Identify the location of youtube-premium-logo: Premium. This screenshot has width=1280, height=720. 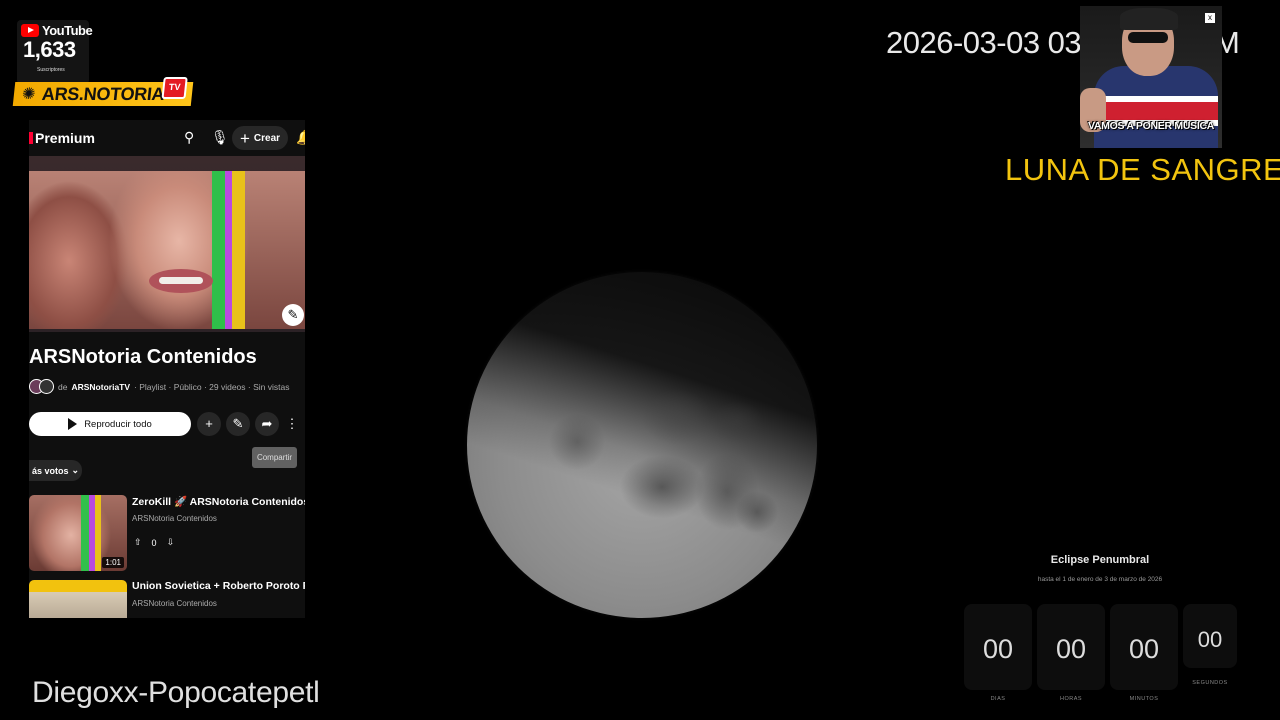
(62, 138).